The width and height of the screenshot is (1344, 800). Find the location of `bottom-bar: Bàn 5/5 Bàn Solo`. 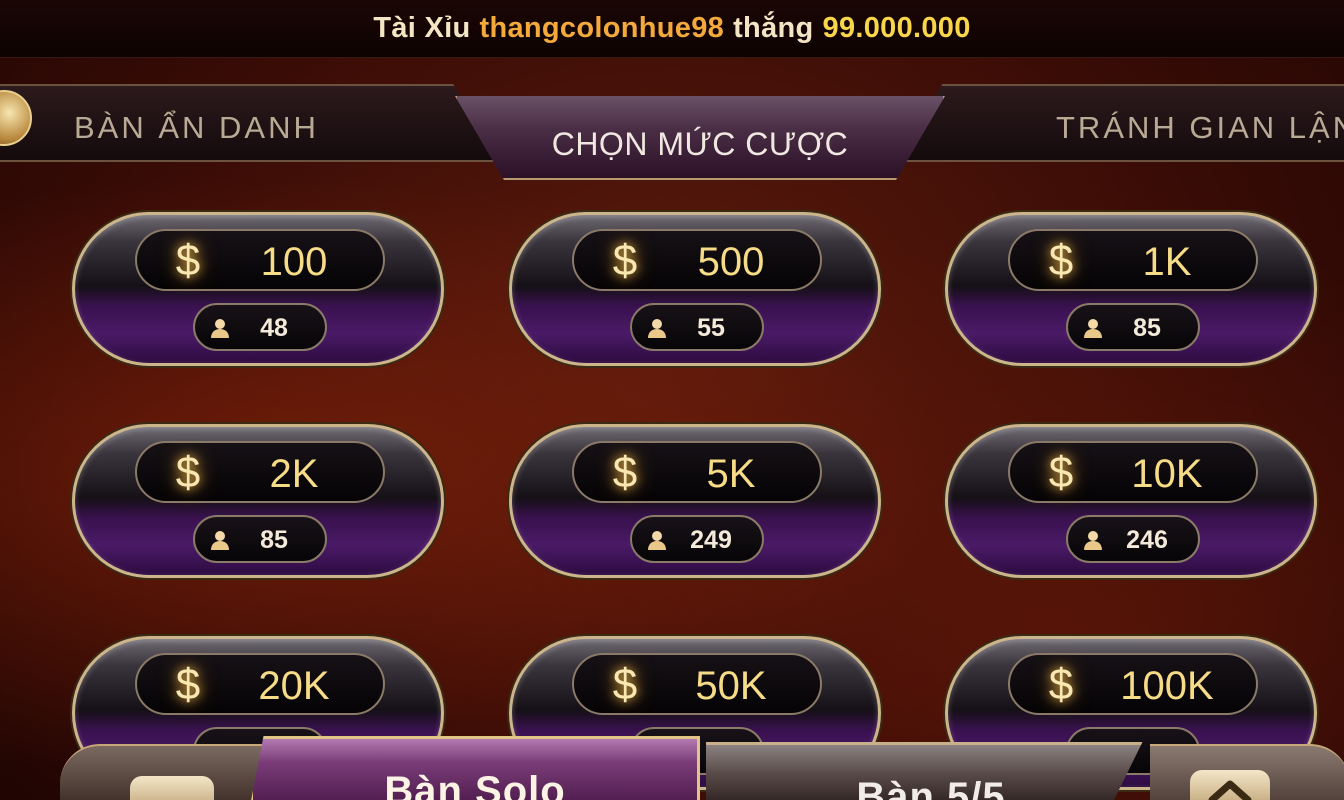

bottom-bar: Bàn 5/5 Bàn Solo is located at coordinates (672, 768).